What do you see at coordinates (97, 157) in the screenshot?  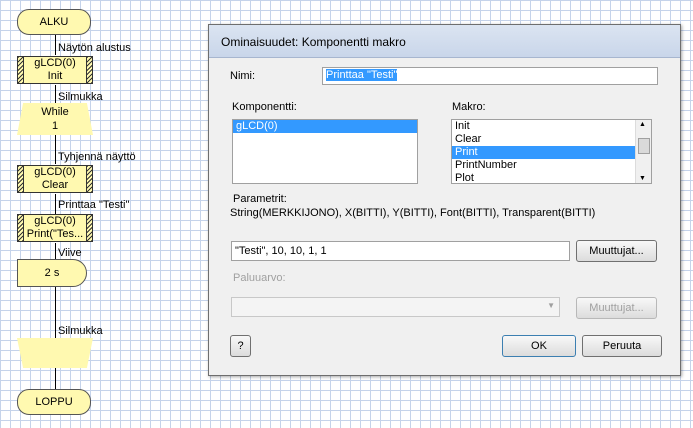 I see `clear-label: Tyhjennä näyttö` at bounding box center [97, 157].